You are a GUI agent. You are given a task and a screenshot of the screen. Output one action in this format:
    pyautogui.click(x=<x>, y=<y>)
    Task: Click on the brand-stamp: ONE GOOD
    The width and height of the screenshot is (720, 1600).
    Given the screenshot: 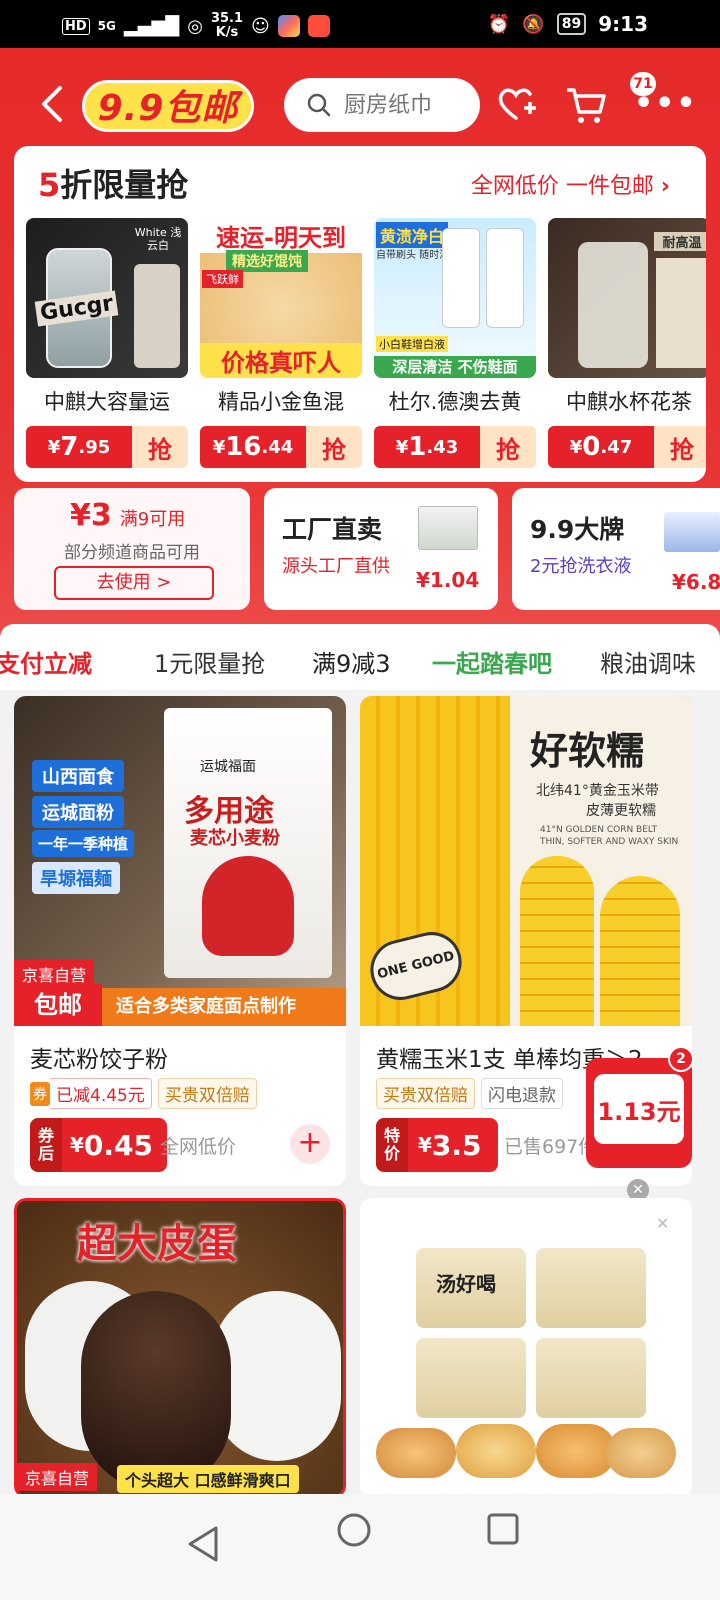 What is the action you would take?
    pyautogui.click(x=416, y=966)
    